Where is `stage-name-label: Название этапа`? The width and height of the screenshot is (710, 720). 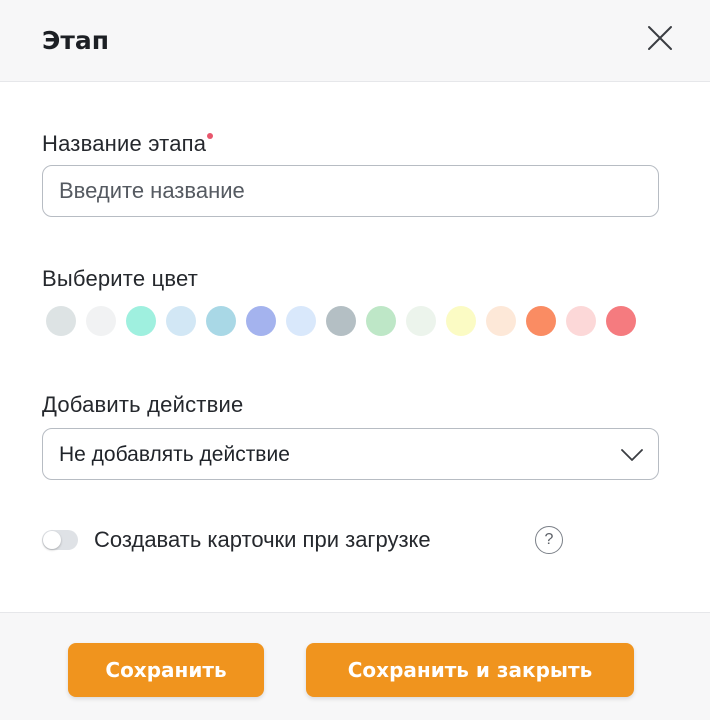
stage-name-label: Название этапа is located at coordinates (128, 144).